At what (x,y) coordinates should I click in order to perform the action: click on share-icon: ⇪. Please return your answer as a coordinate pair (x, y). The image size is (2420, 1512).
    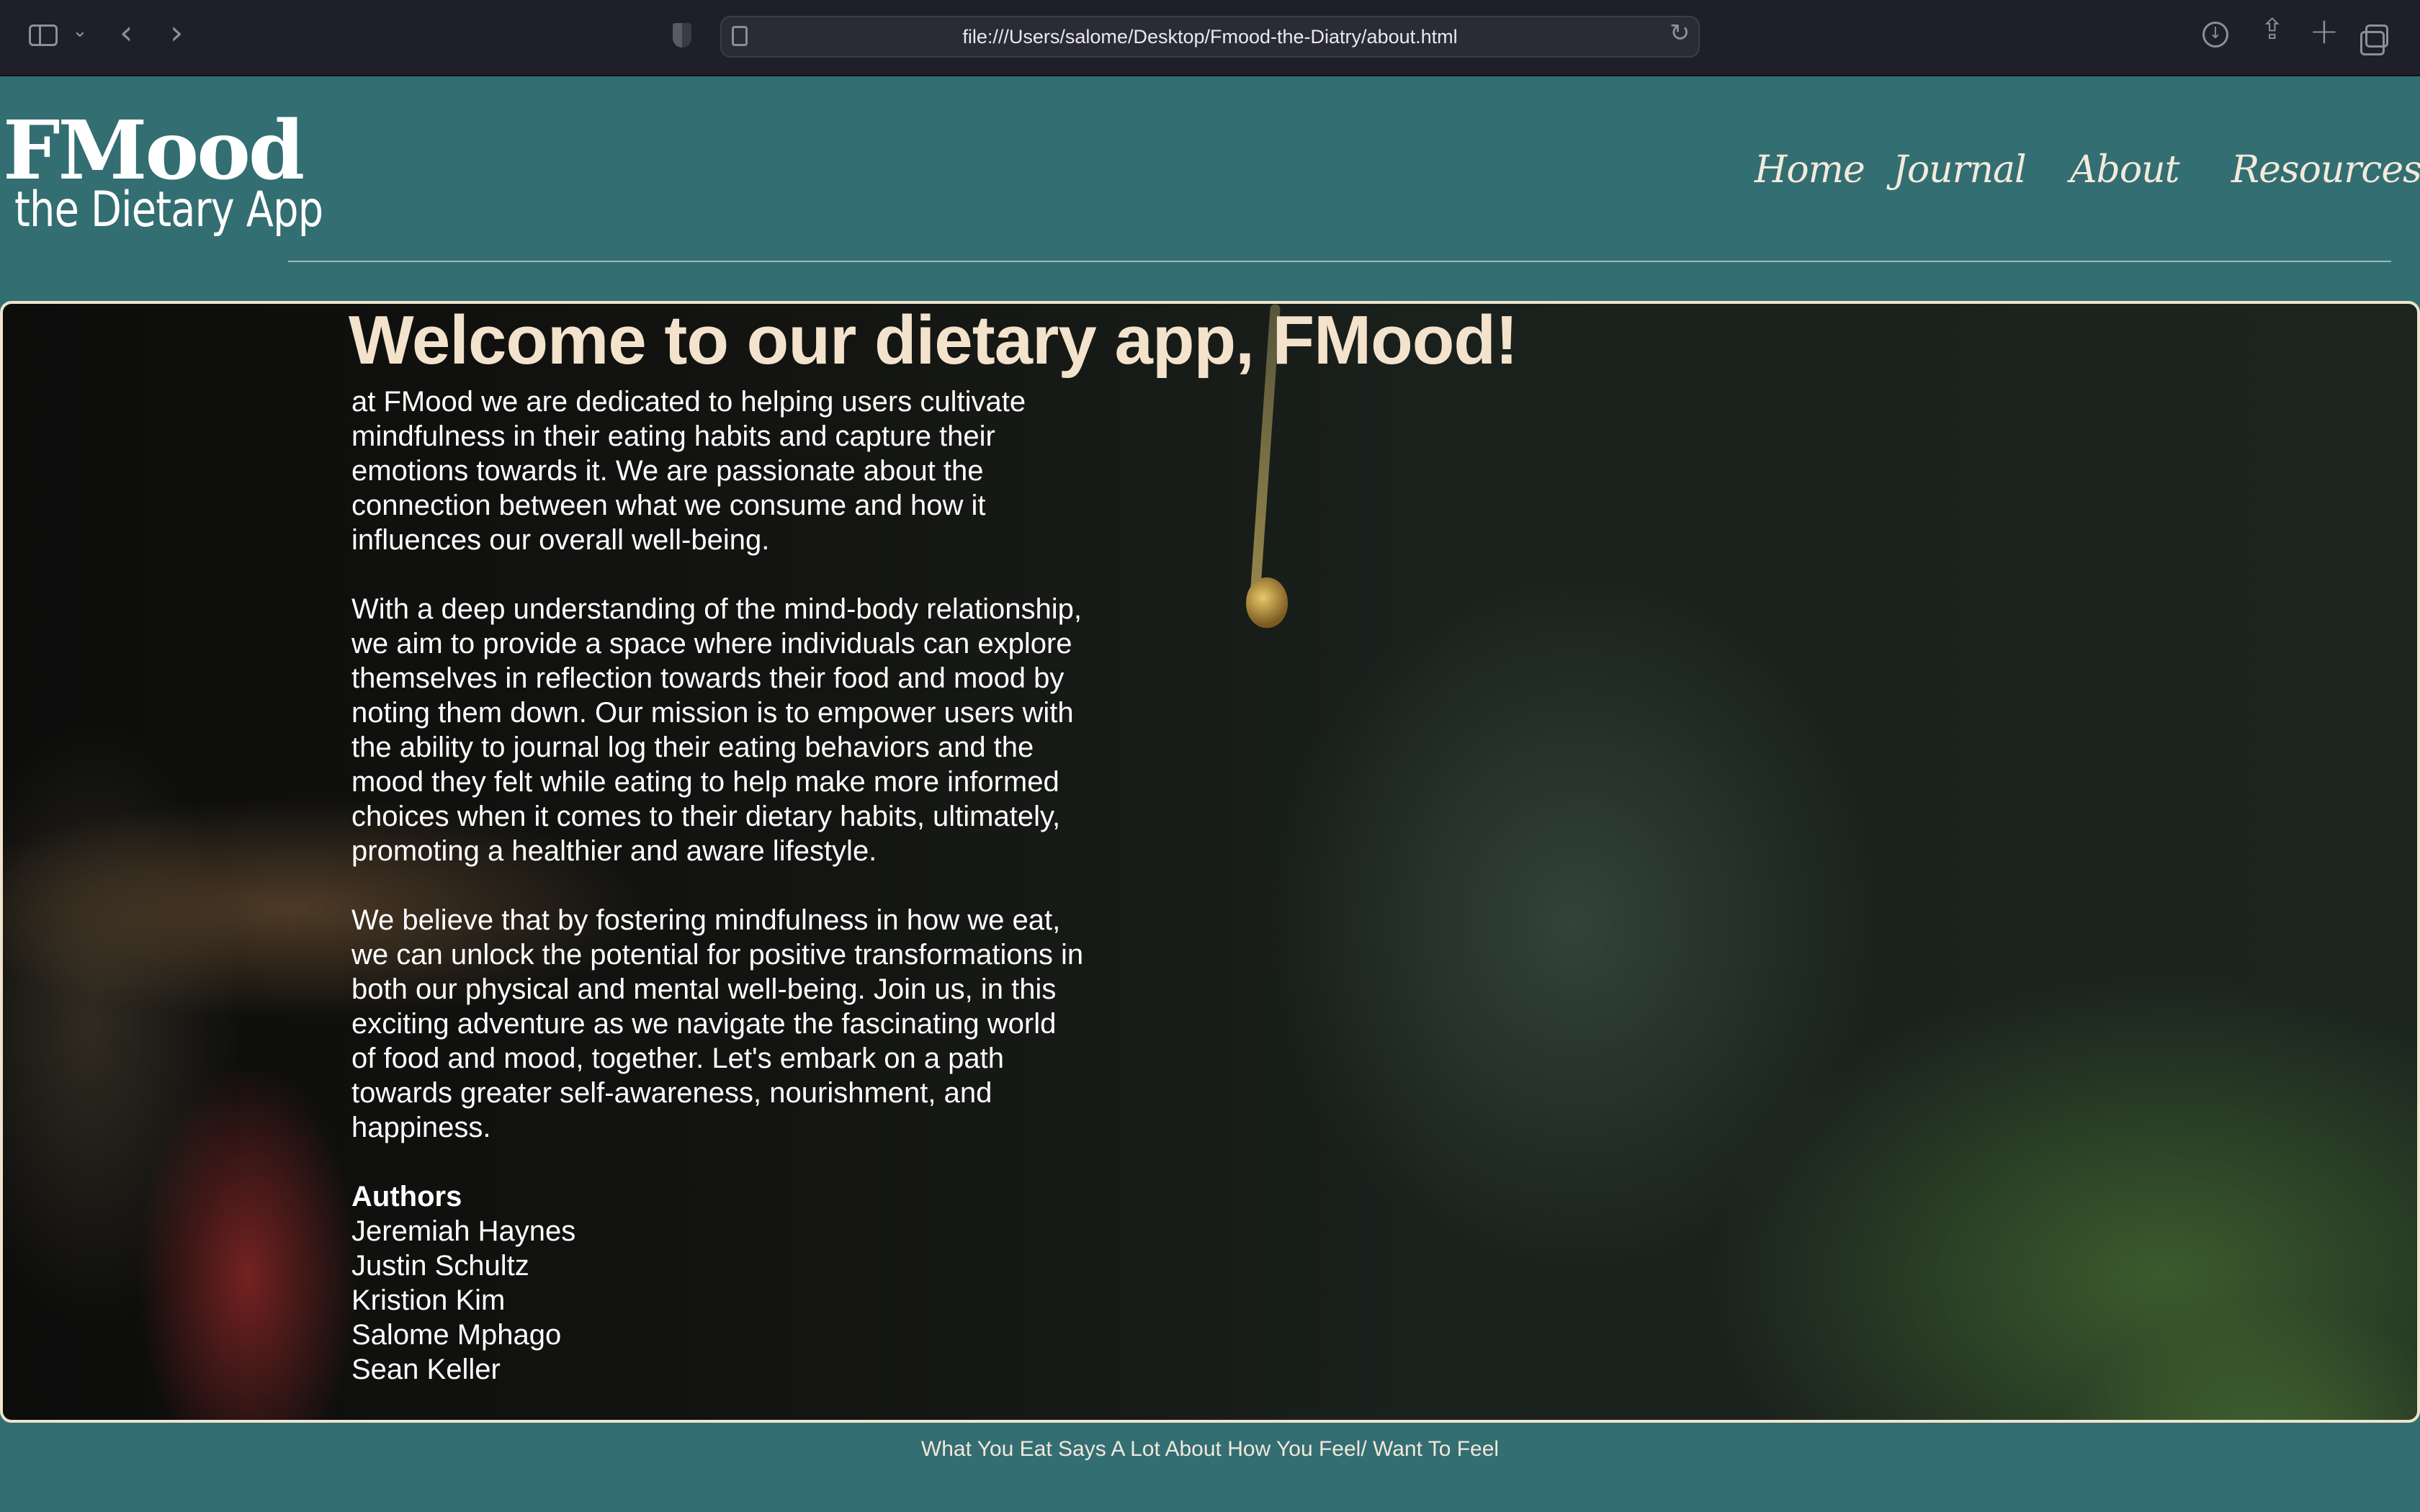
    Looking at the image, I should click on (2272, 29).